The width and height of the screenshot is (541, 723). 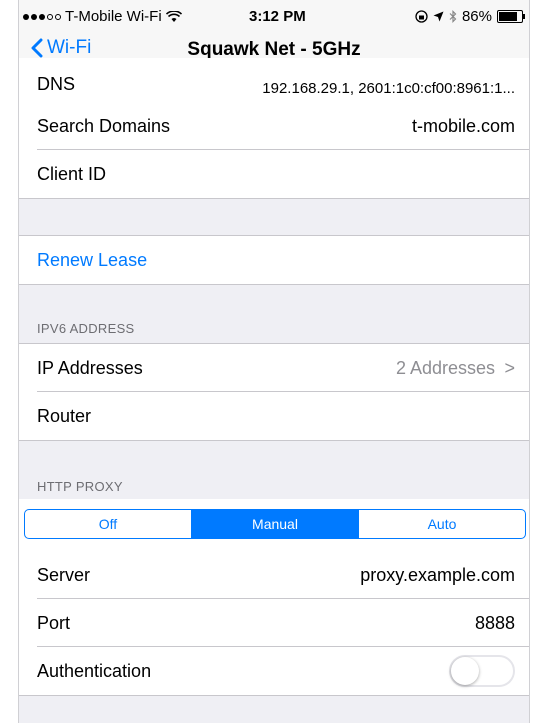 What do you see at coordinates (54, 623) in the screenshot?
I see `port-label: Port` at bounding box center [54, 623].